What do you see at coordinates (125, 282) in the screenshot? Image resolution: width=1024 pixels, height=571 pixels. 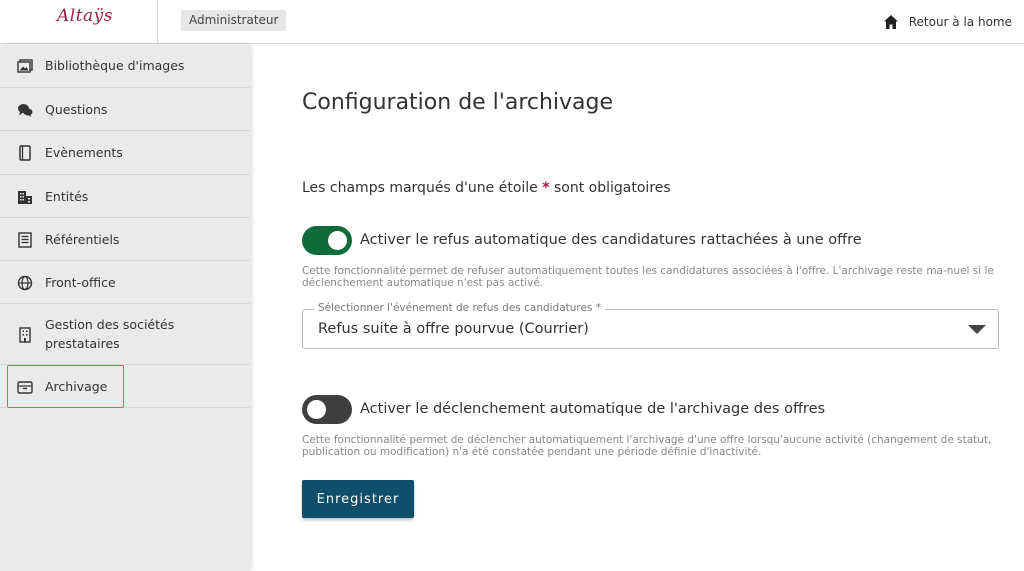 I see `sidebar-item-front-office: Front-office` at bounding box center [125, 282].